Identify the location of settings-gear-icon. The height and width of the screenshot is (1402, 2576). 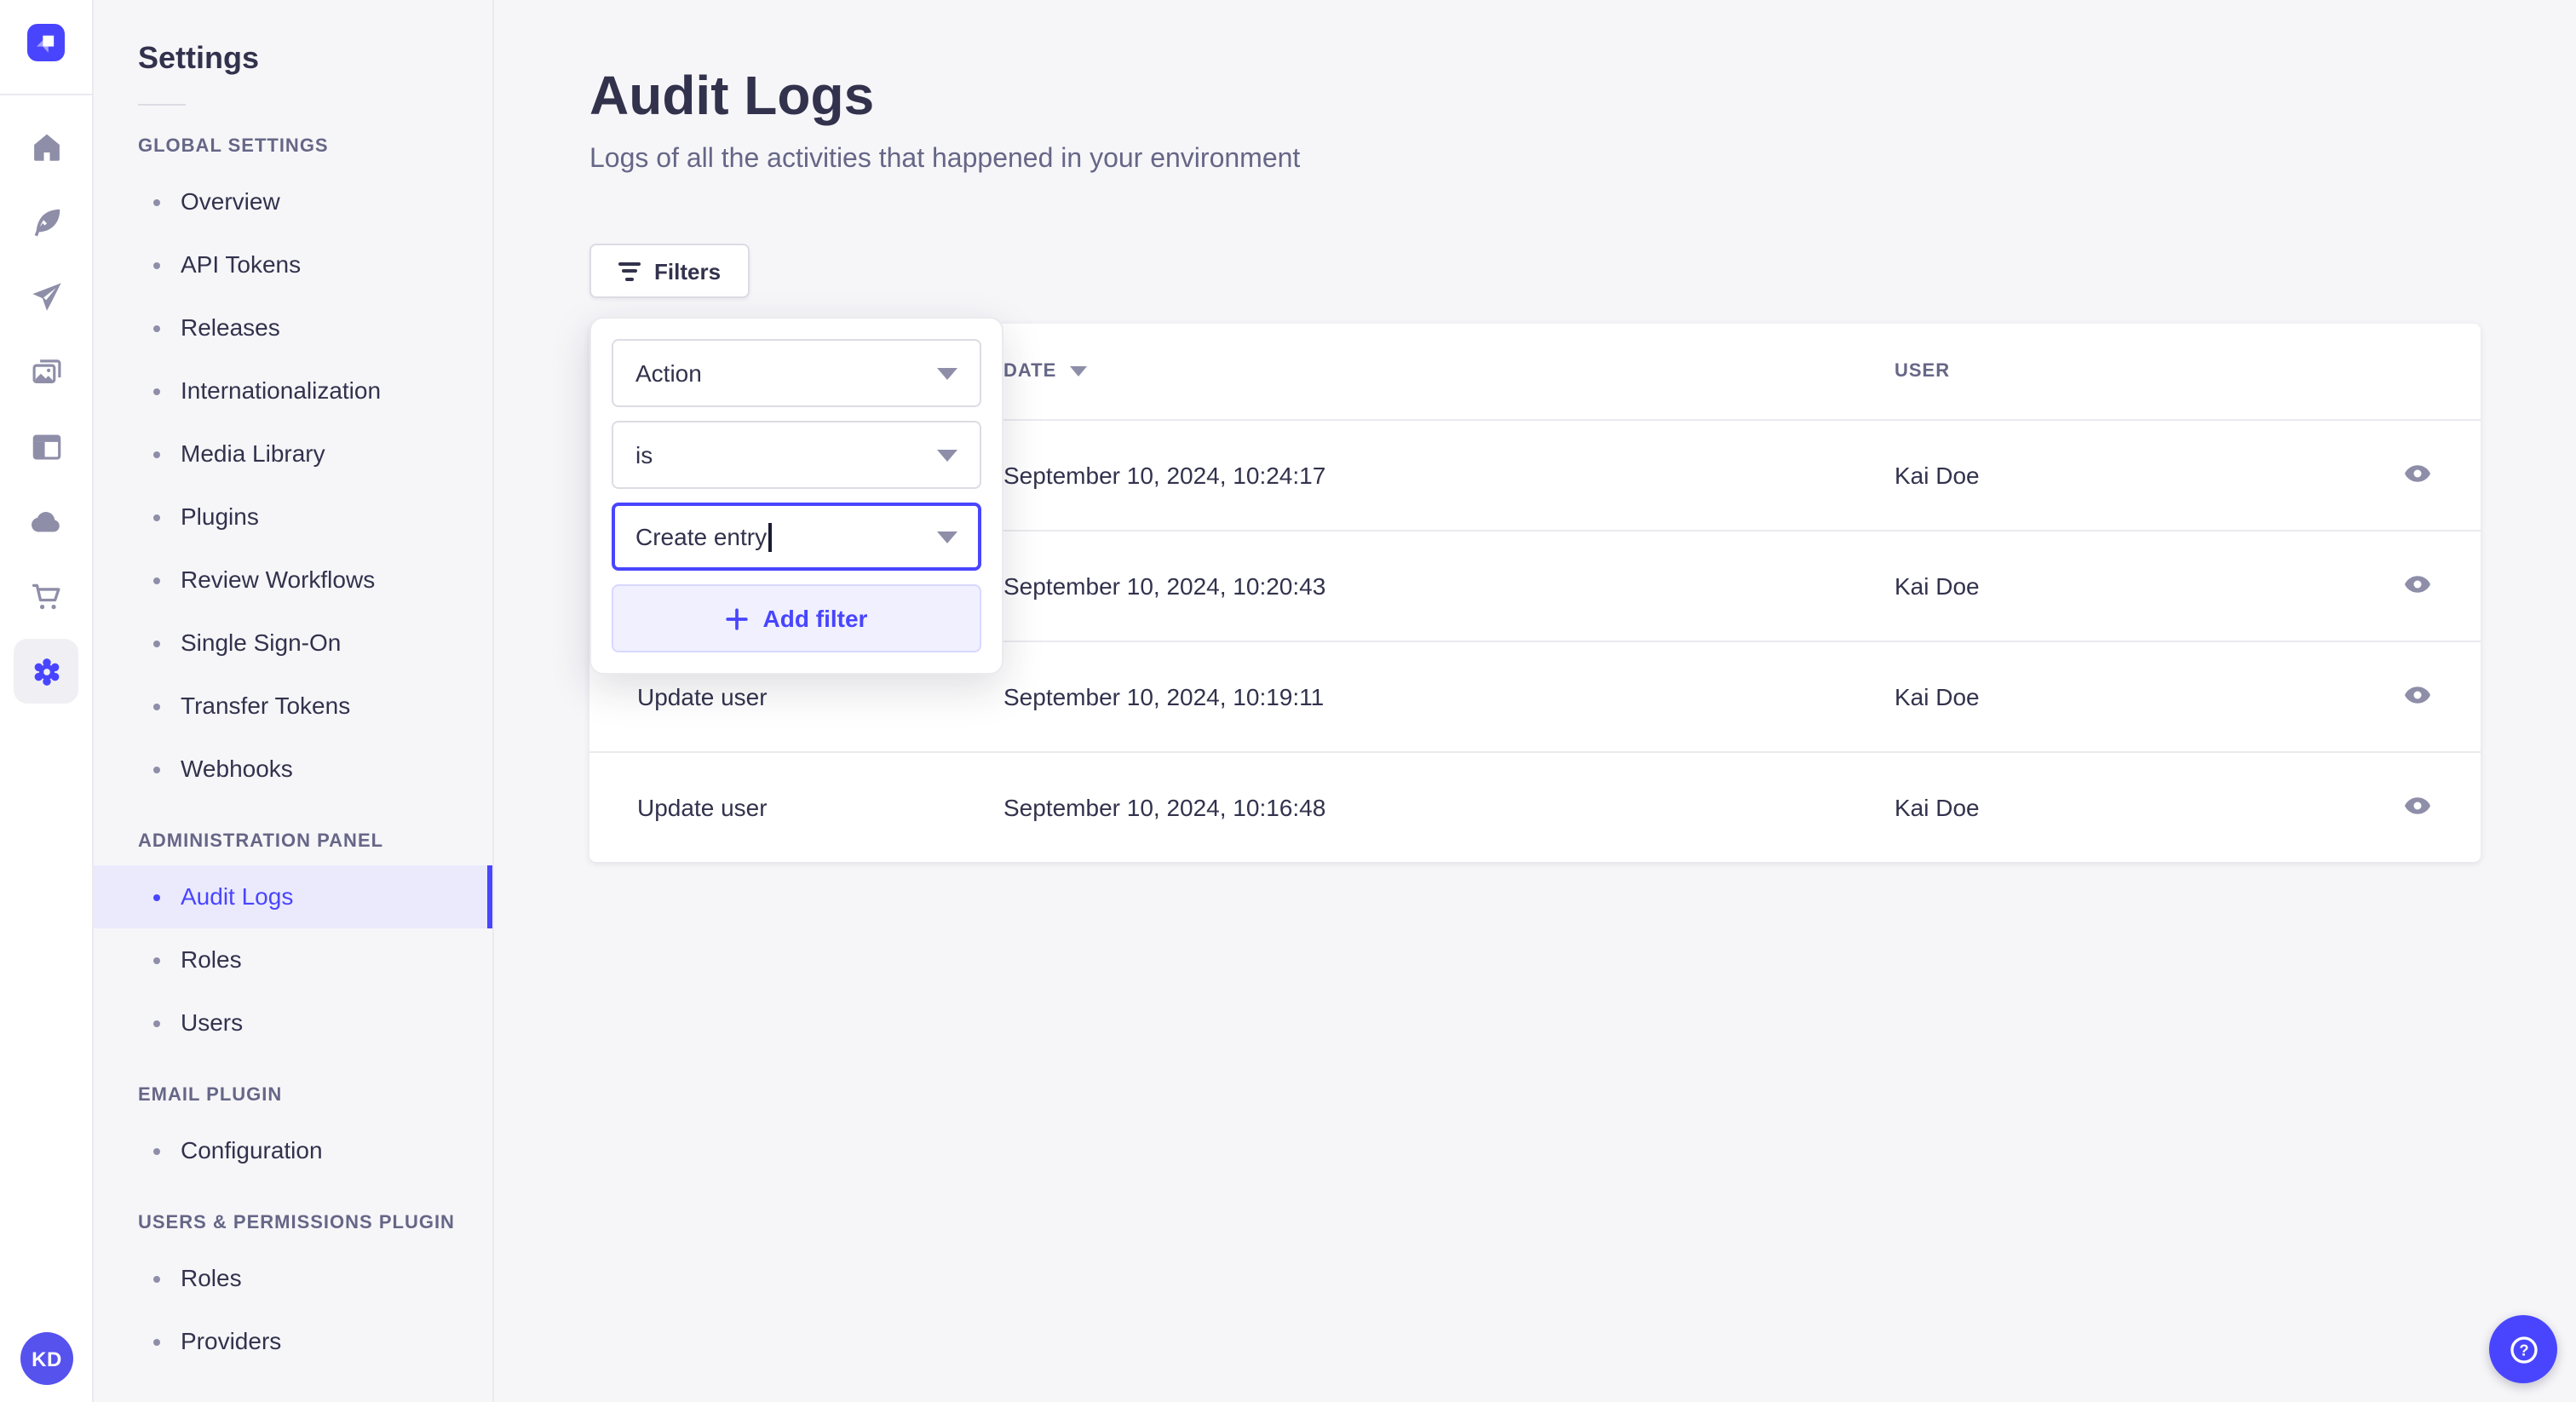
(46, 671).